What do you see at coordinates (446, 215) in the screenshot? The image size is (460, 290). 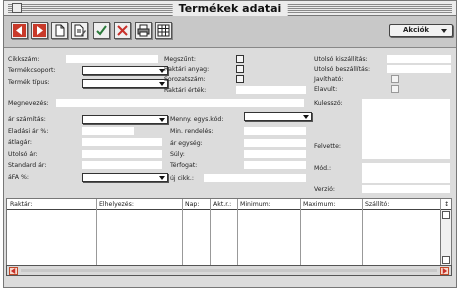 I see `scroll-up-icon` at bounding box center [446, 215].